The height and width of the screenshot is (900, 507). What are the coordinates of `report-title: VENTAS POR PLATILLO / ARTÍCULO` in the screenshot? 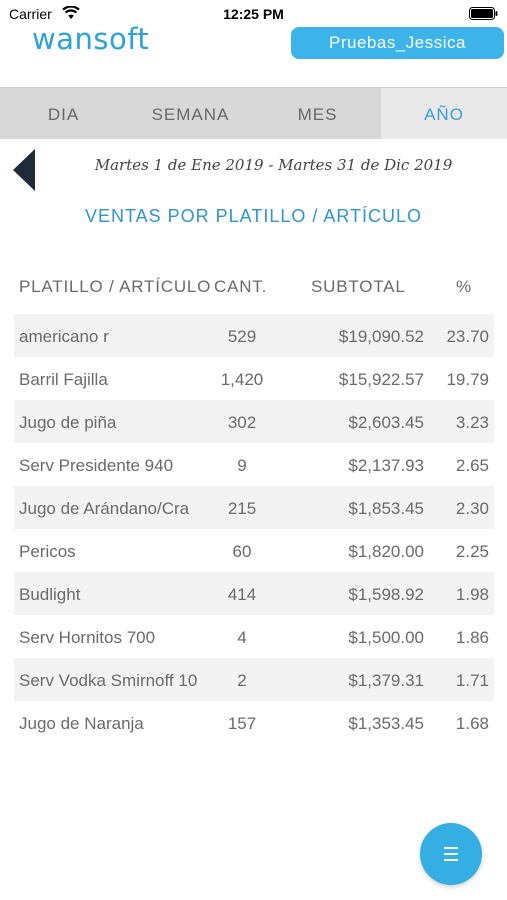 It's located at (253, 216).